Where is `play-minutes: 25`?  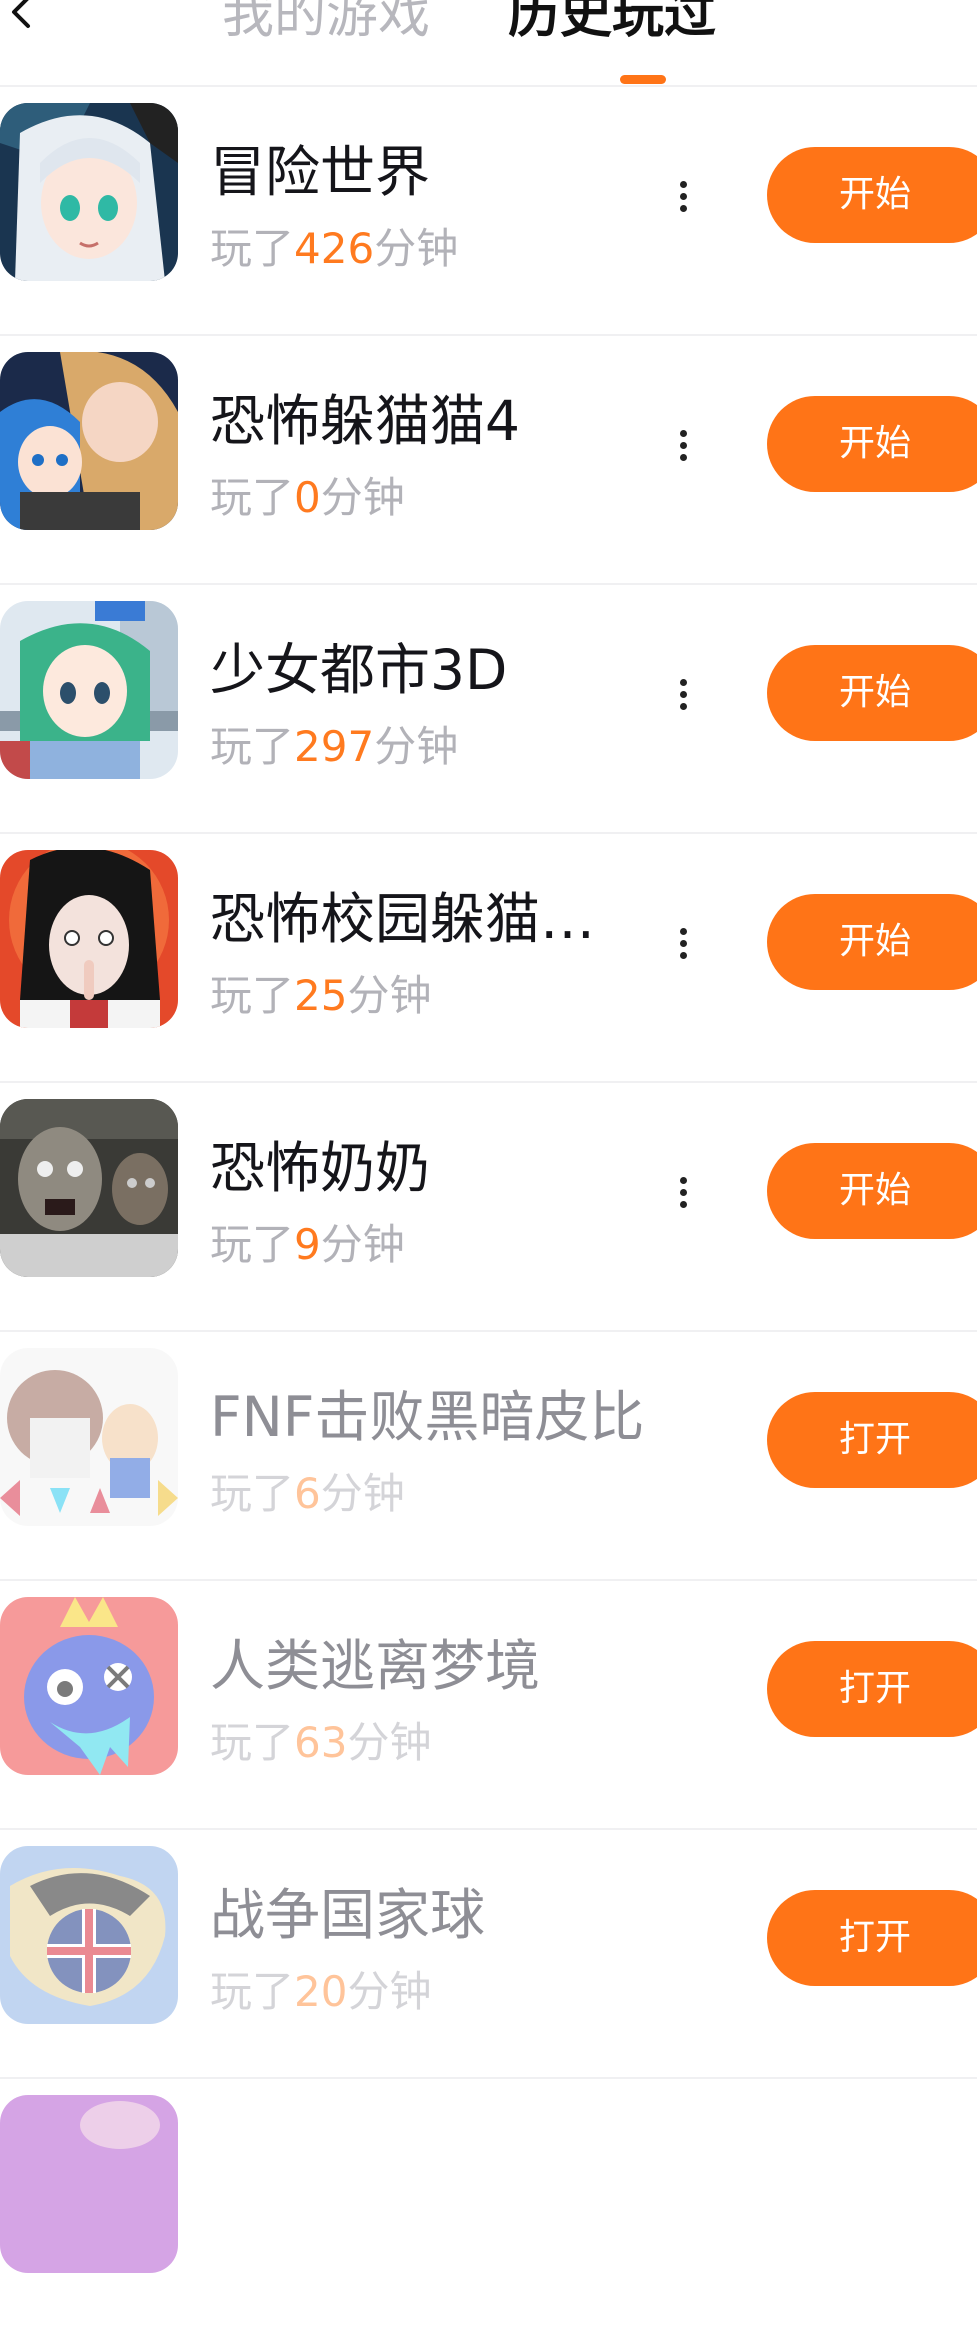
play-minutes: 25 is located at coordinates (321, 995).